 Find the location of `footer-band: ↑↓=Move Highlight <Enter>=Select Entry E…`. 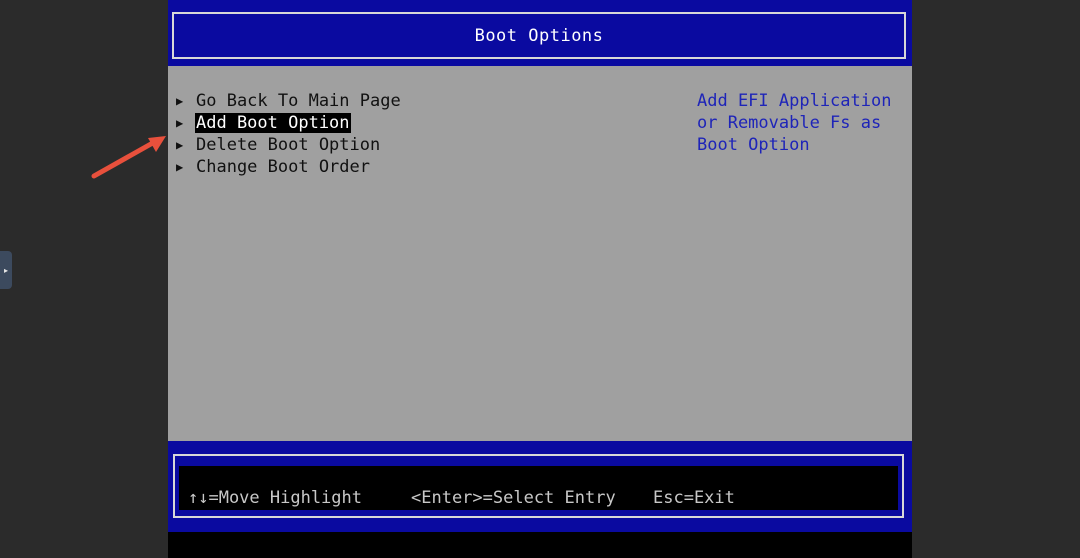

footer-band: ↑↓=Move Highlight <Enter>=Select Entry E… is located at coordinates (540, 486).